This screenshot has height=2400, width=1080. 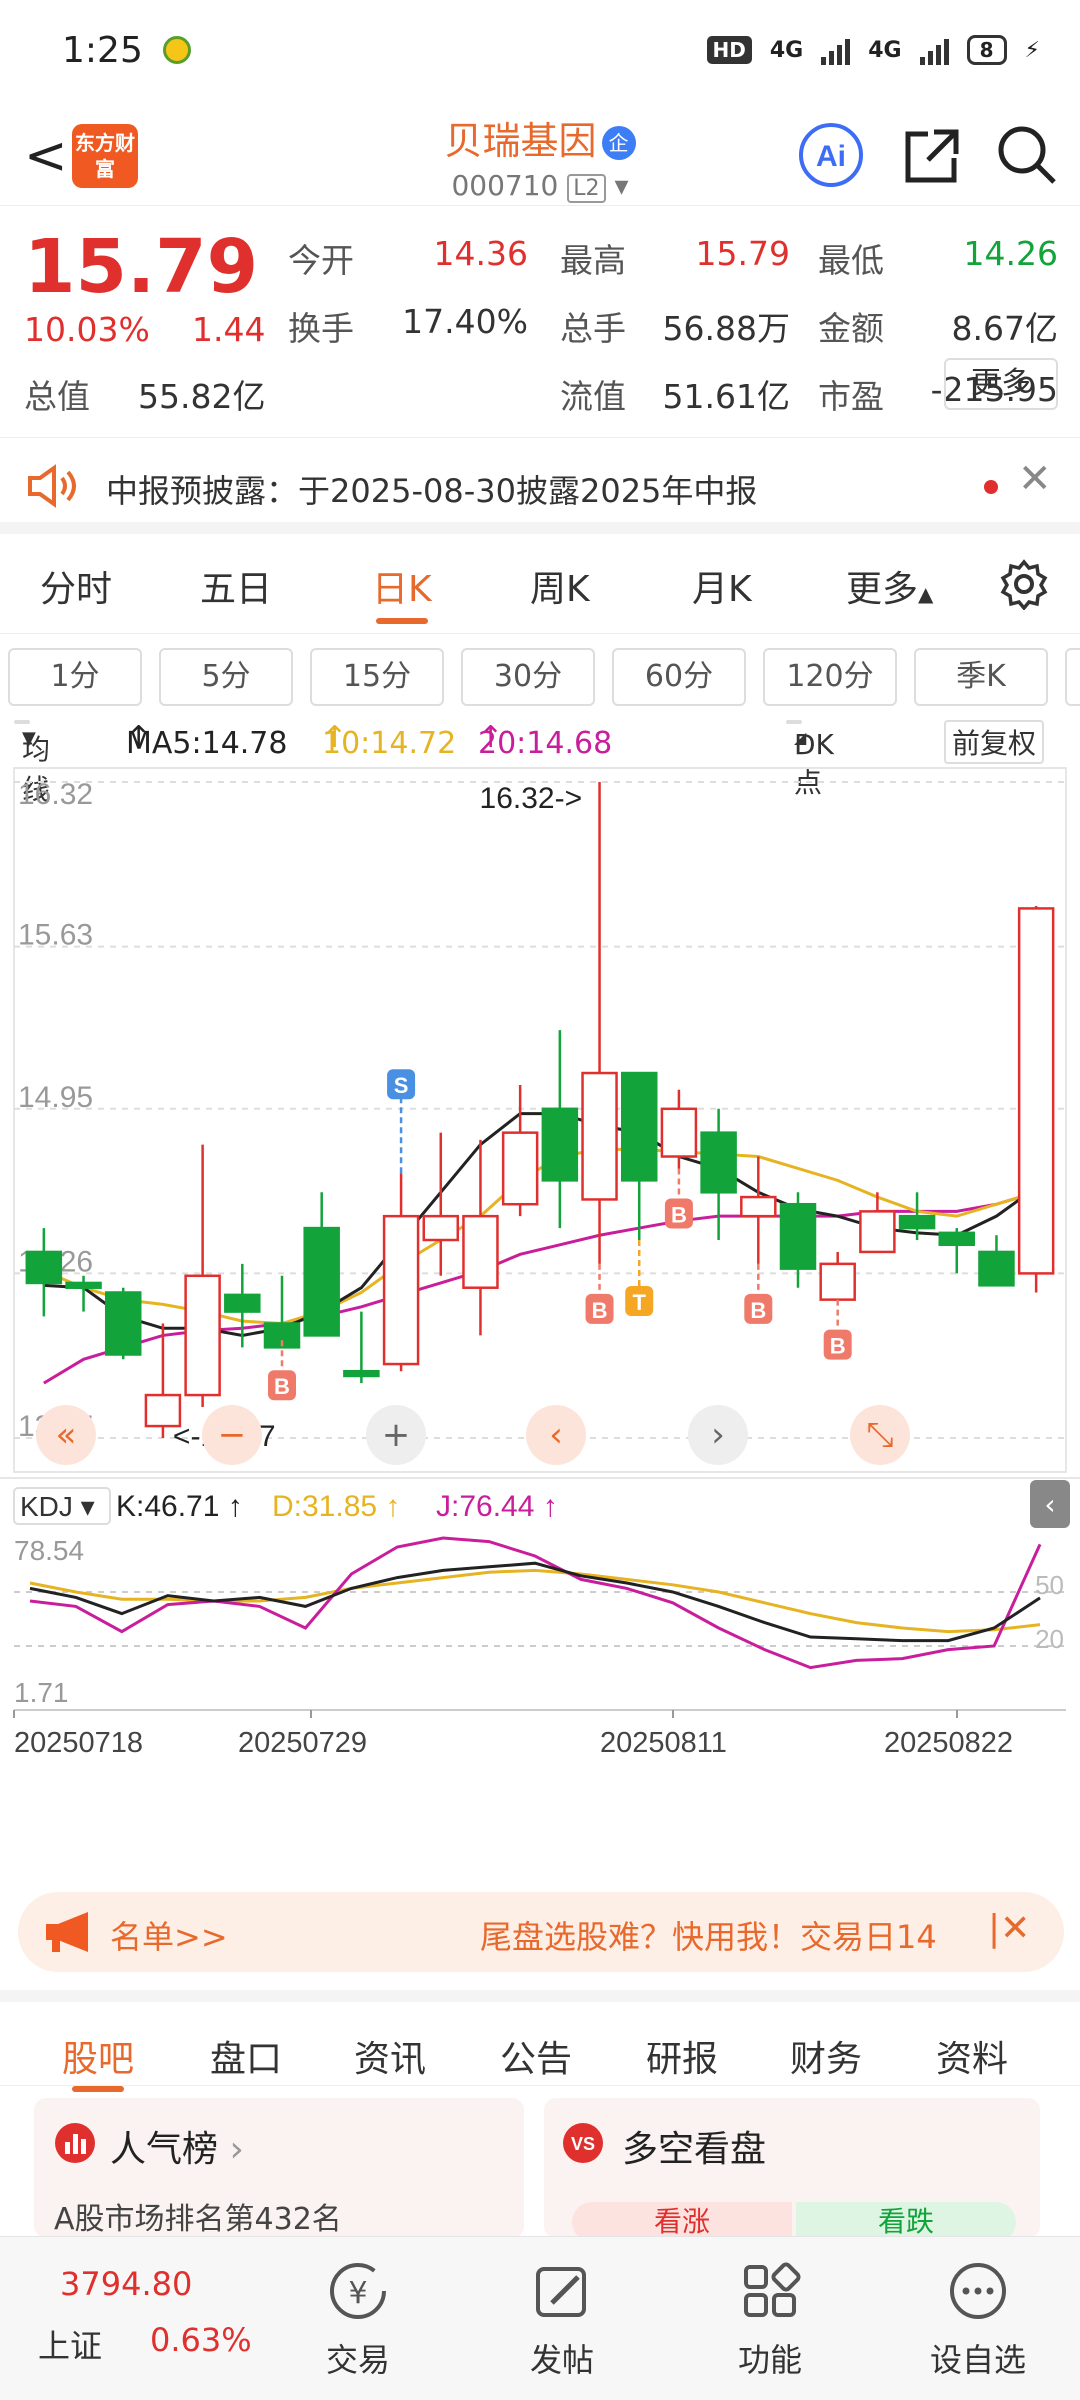 I want to click on kdj-k-line, so click(x=535, y=1602).